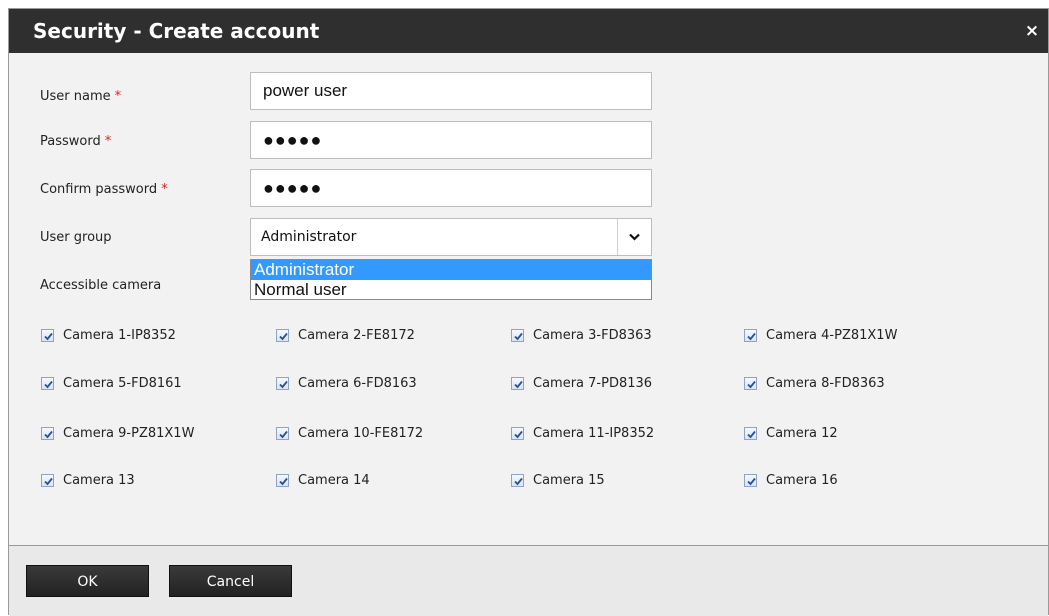  I want to click on camera-label: Camera 2-FE8172, so click(356, 335).